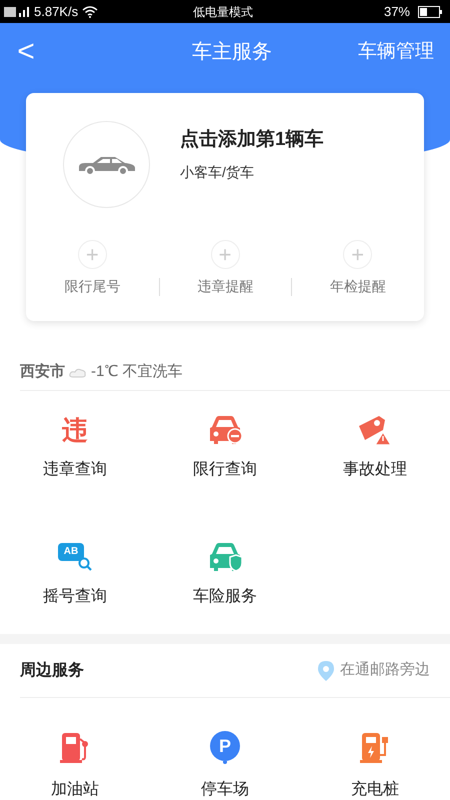 The height and width of the screenshot is (800, 450). I want to click on city-name: 西安市, so click(42, 372).